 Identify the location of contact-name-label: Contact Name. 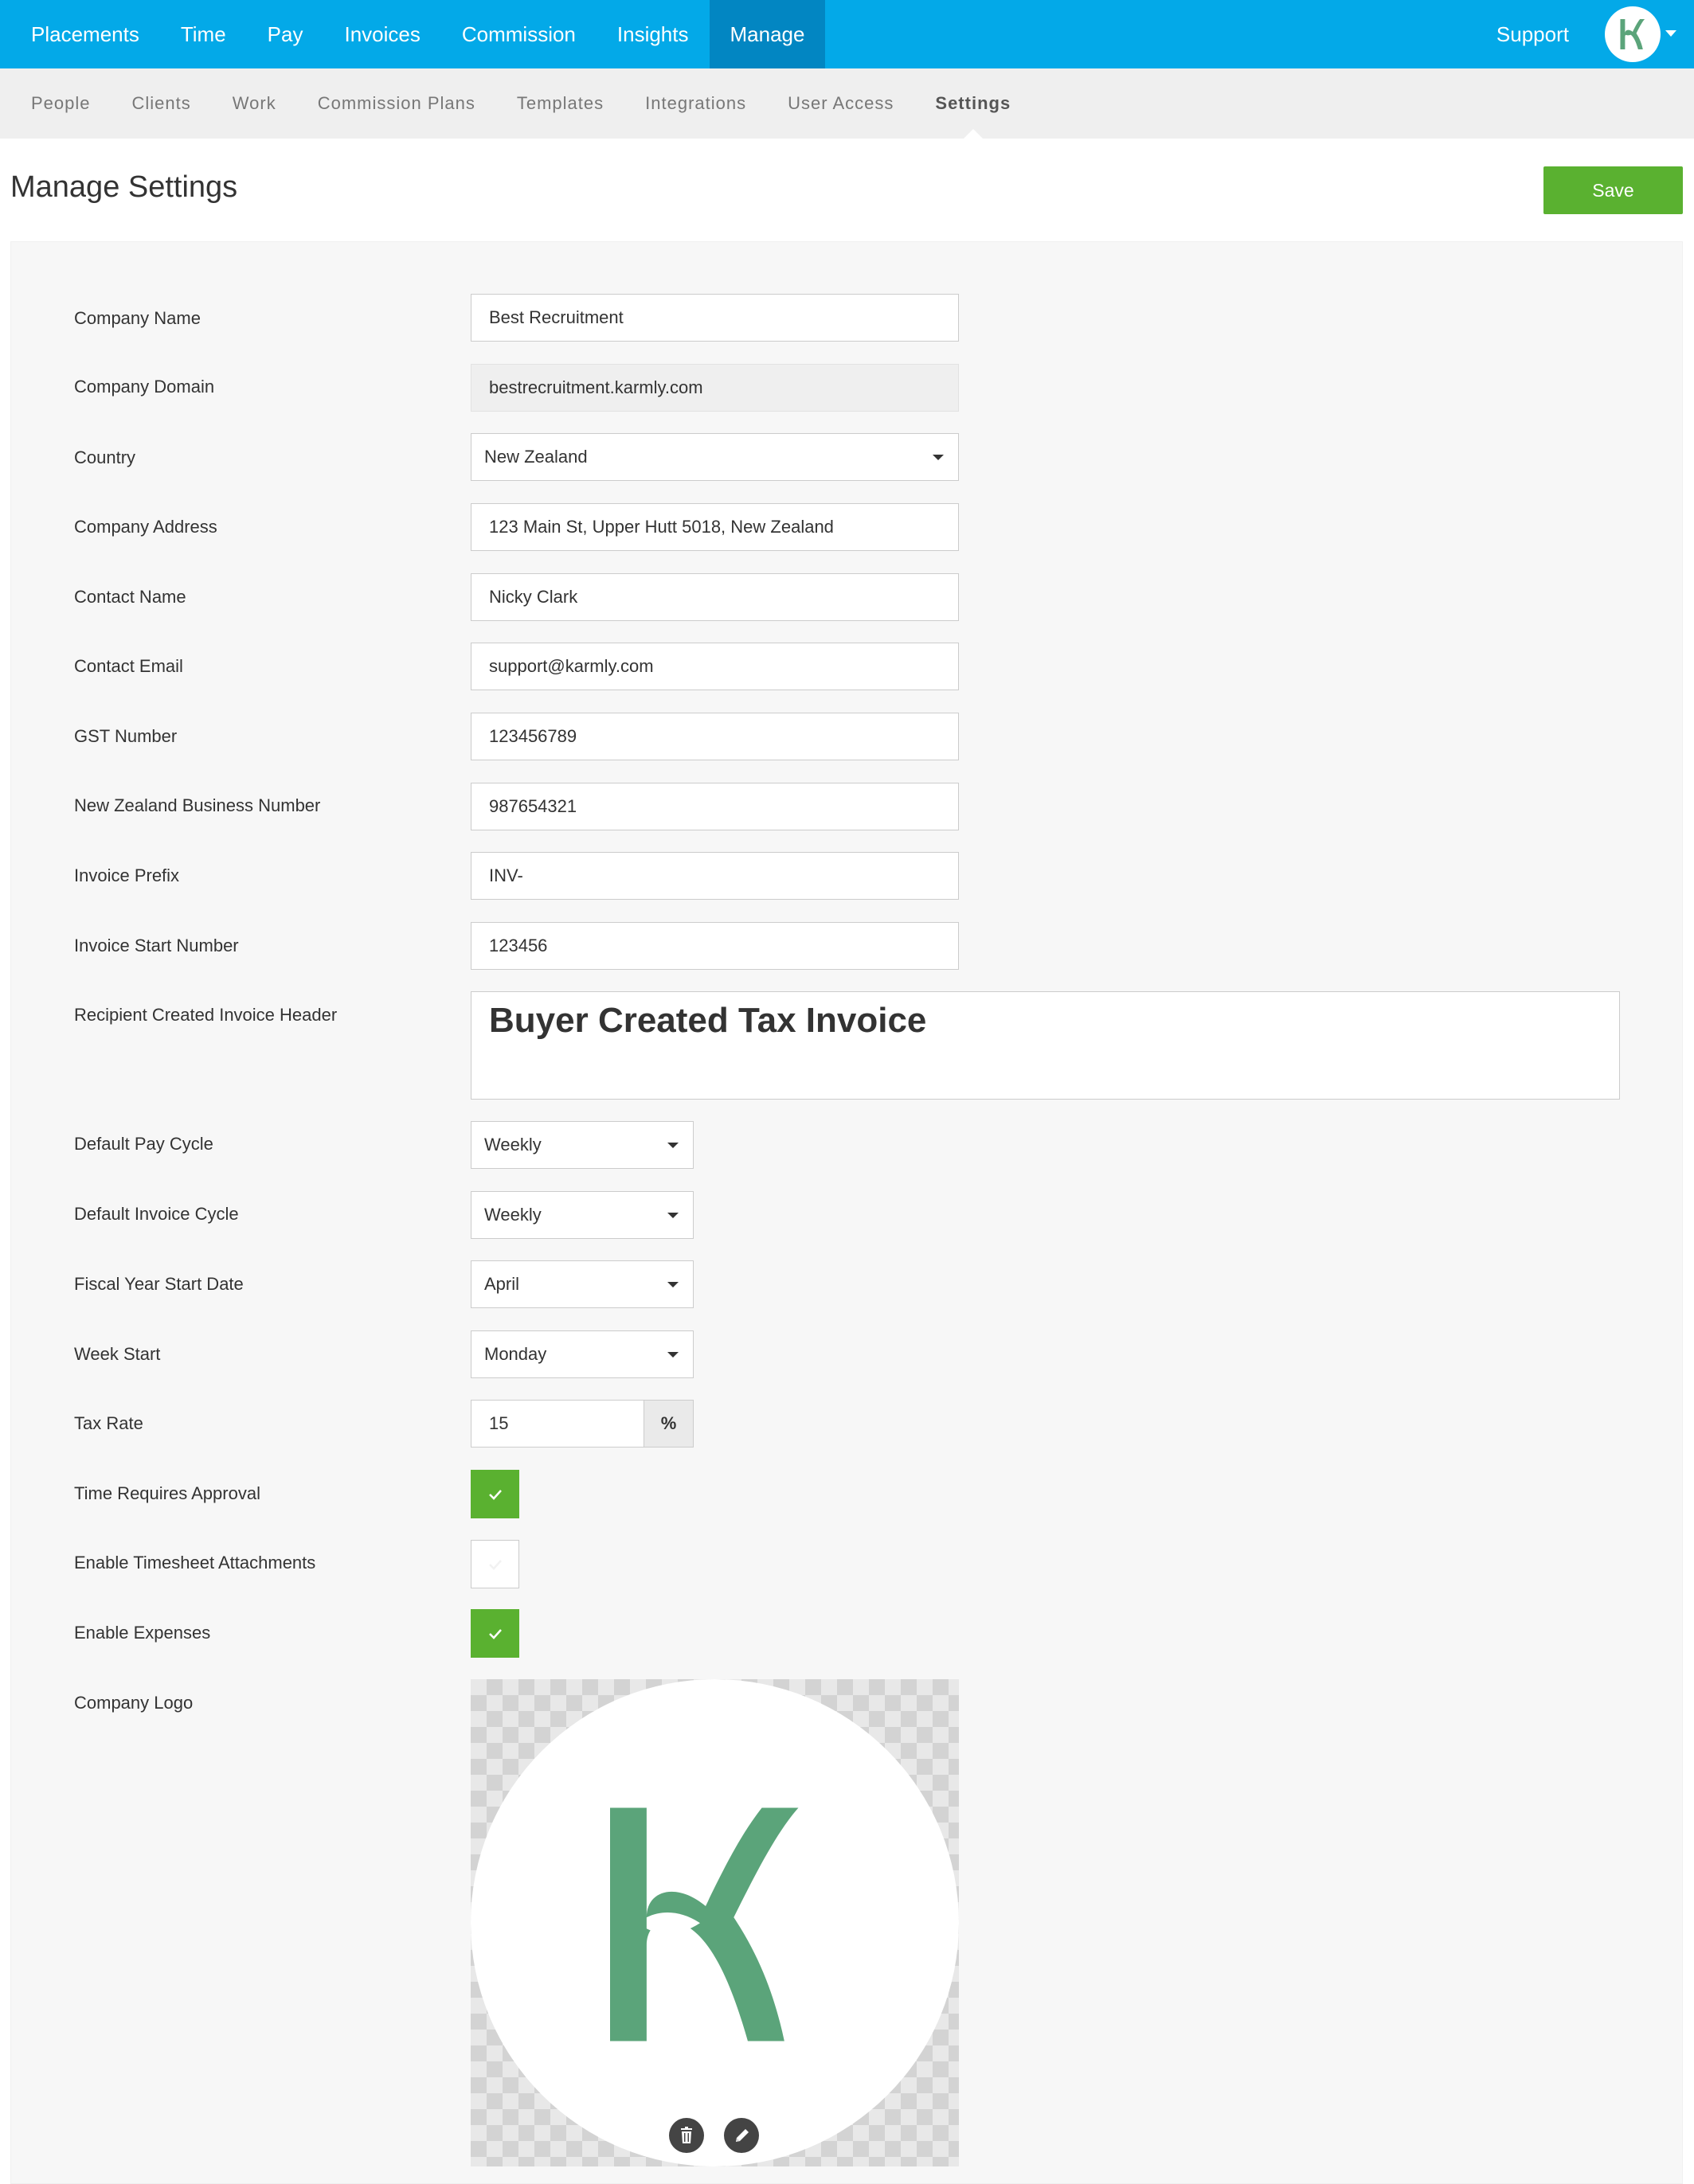
(130, 597).